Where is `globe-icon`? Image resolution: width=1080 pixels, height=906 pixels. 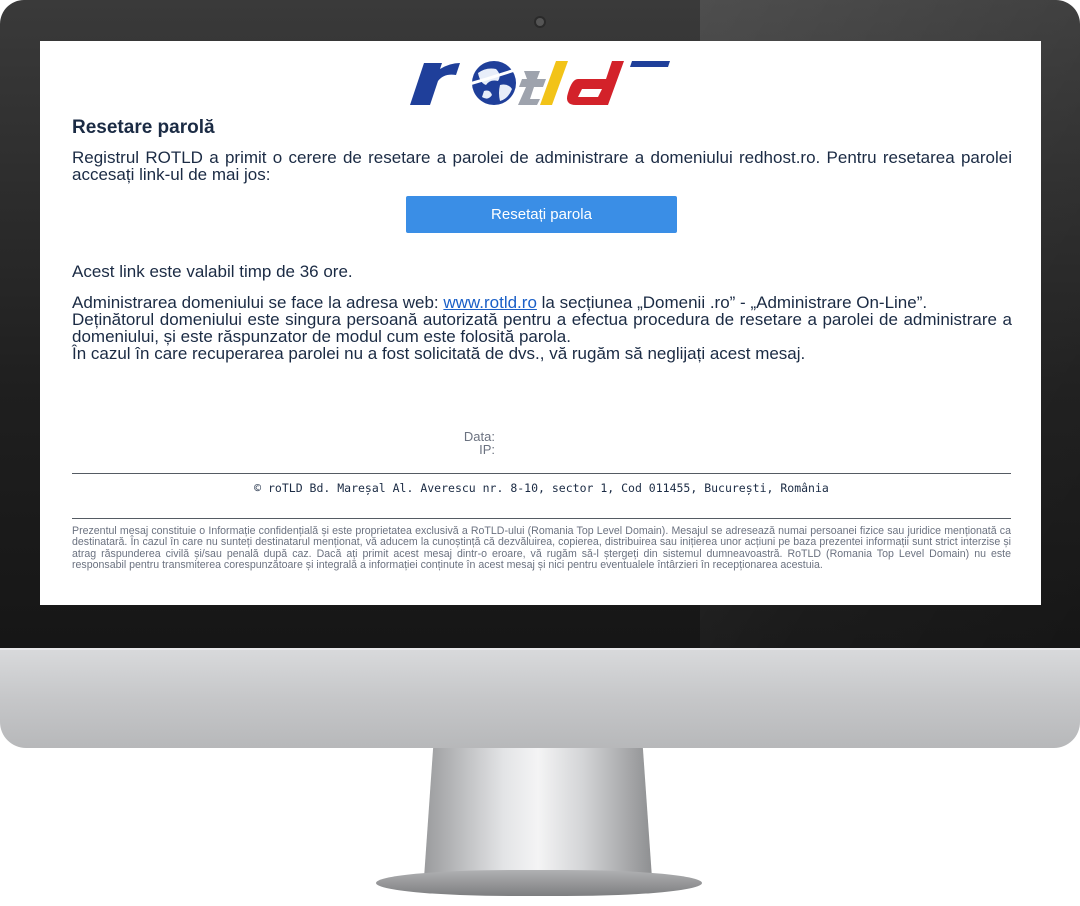
globe-icon is located at coordinates (495, 83).